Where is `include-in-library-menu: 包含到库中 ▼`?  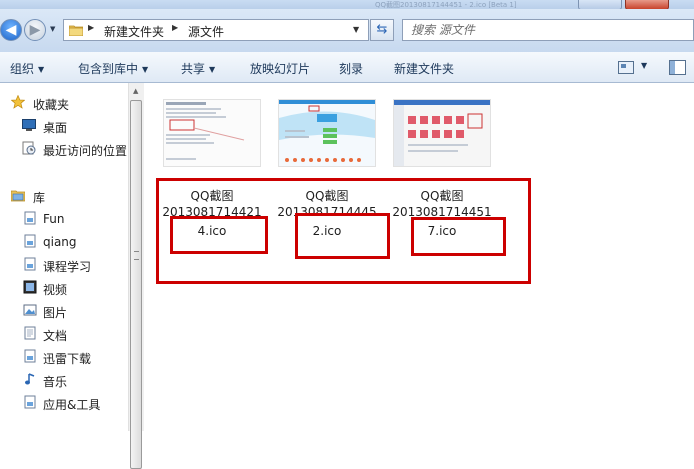
include-in-library-menu: 包含到库中 ▼ is located at coordinates (113, 68).